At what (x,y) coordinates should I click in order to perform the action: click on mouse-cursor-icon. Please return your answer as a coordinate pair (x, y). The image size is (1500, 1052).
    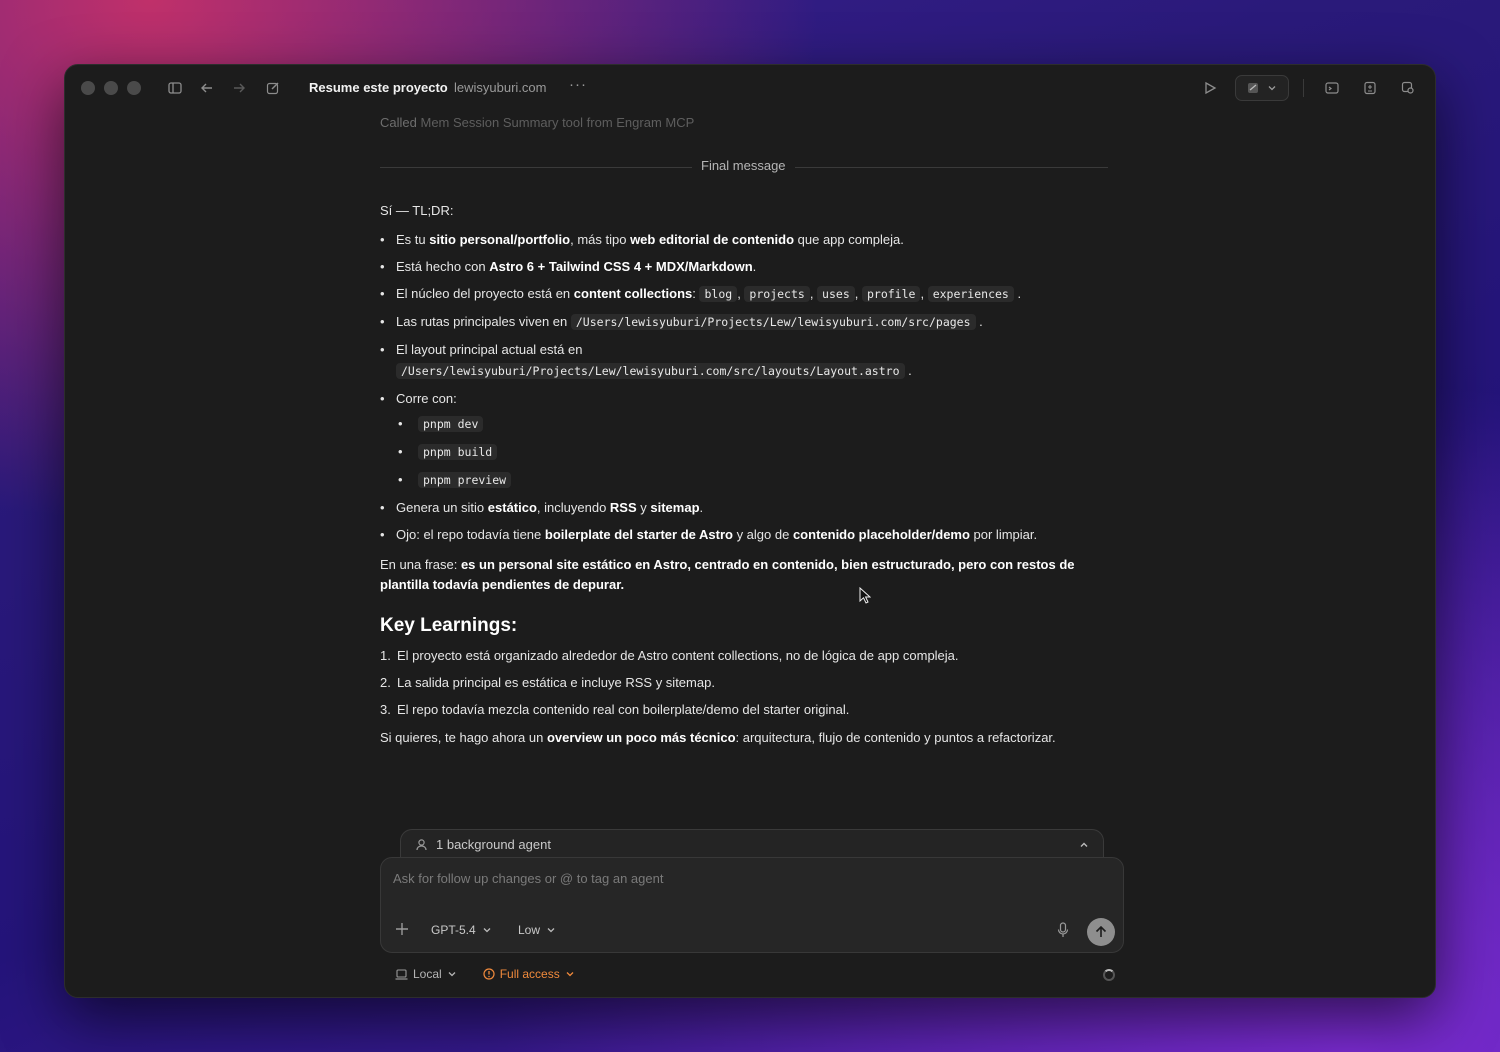
    Looking at the image, I should click on (865, 595).